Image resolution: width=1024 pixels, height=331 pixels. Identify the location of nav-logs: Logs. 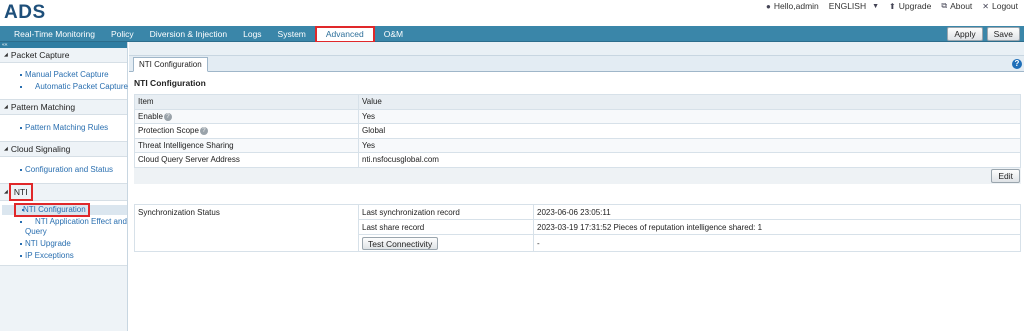
(252, 34).